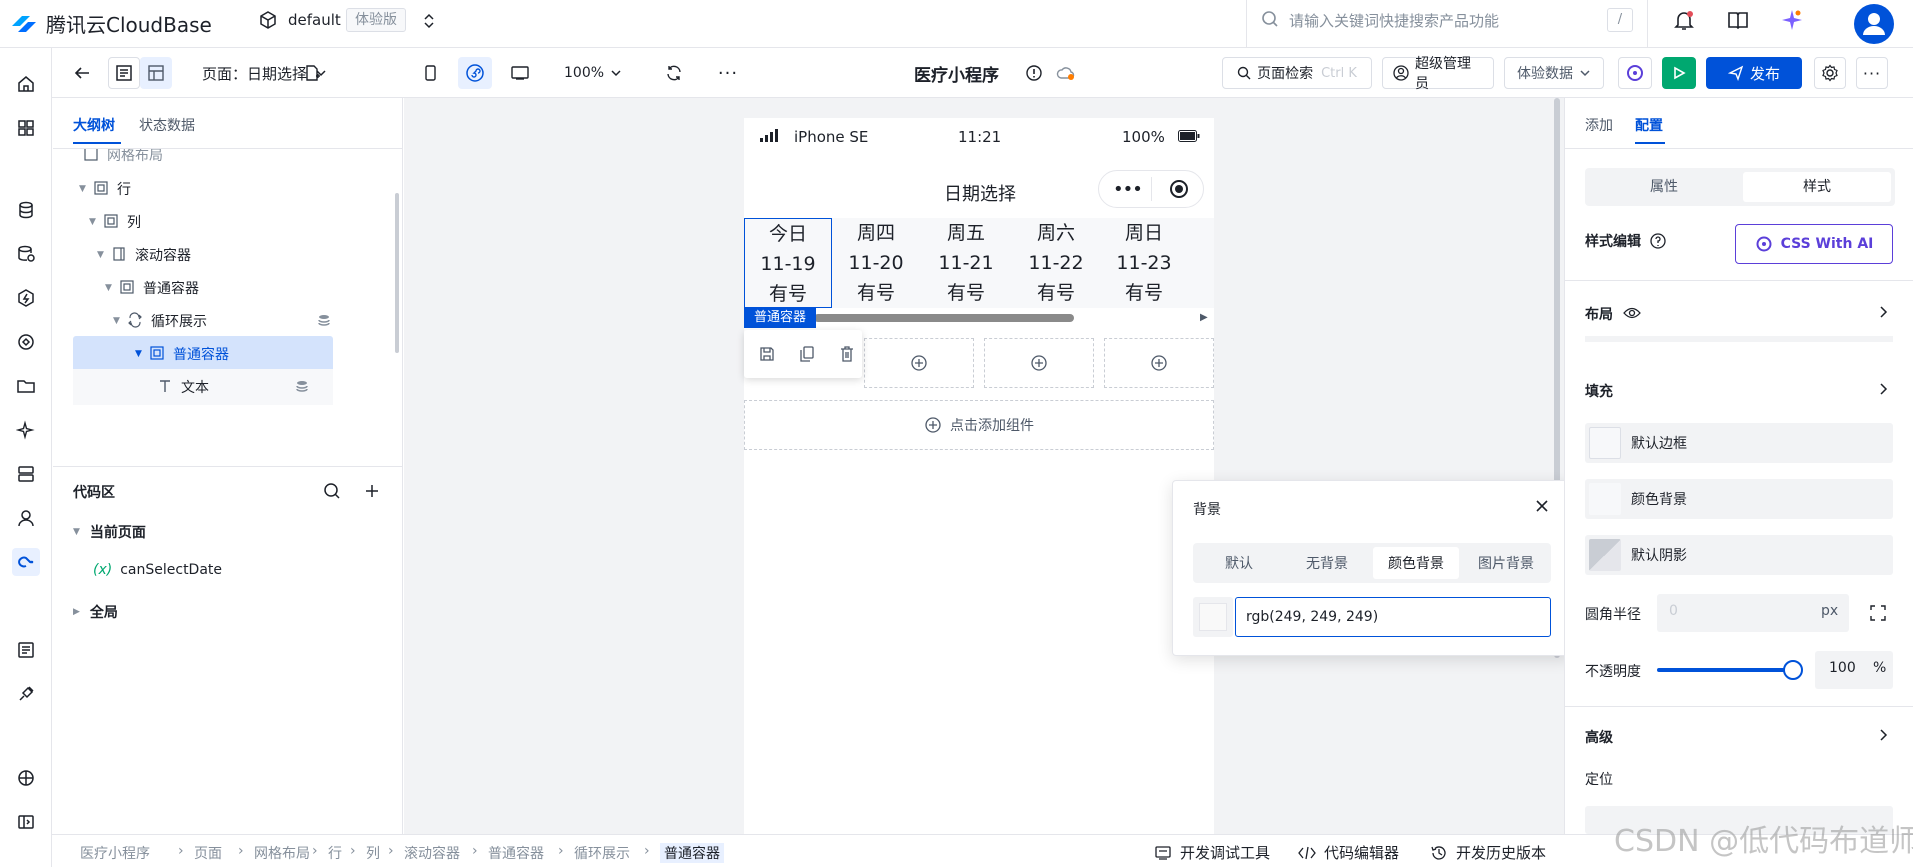 The image size is (1913, 867). I want to click on settings-gear-icon, so click(1830, 73).